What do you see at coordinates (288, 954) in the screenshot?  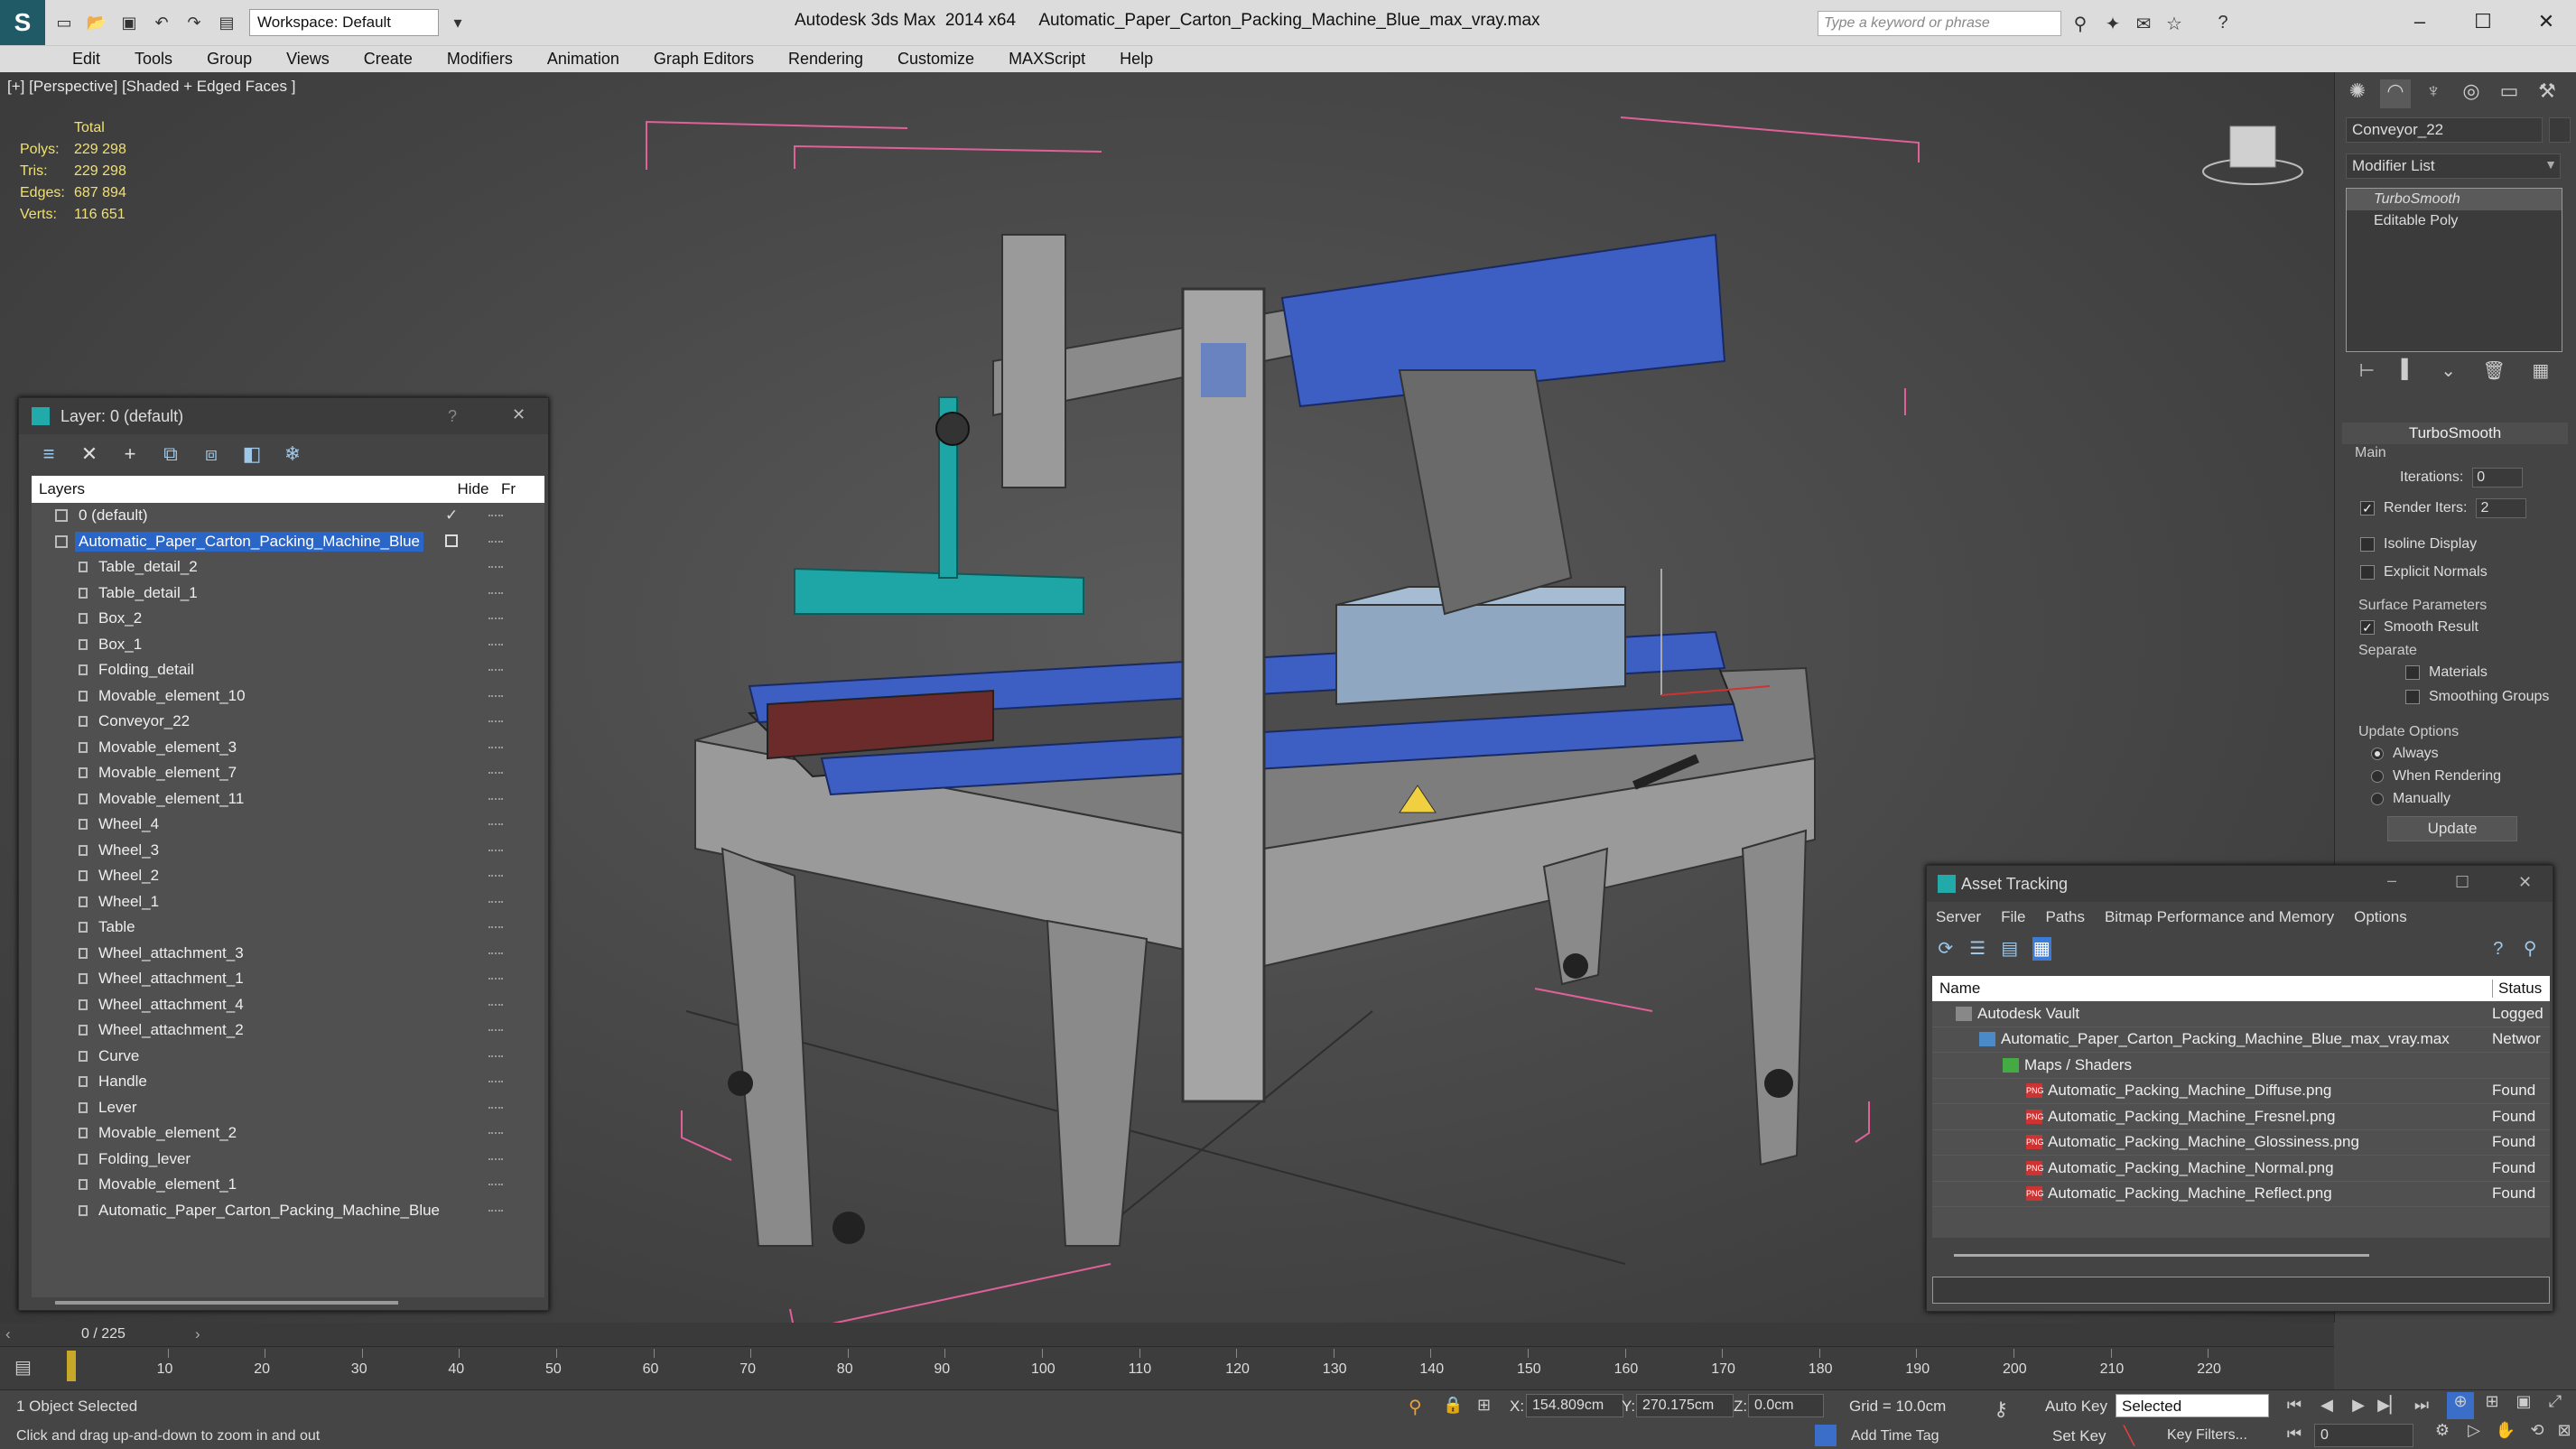 I see `layer-row: Wheel_attachment_3` at bounding box center [288, 954].